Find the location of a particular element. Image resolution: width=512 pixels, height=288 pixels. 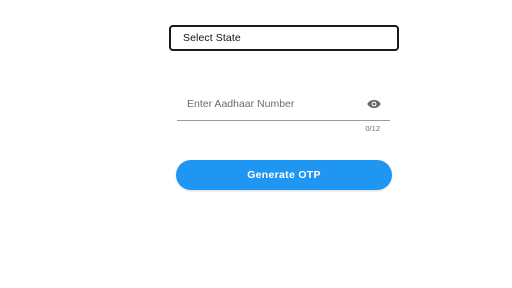

state-dropdown-value: Select State is located at coordinates (212, 38).